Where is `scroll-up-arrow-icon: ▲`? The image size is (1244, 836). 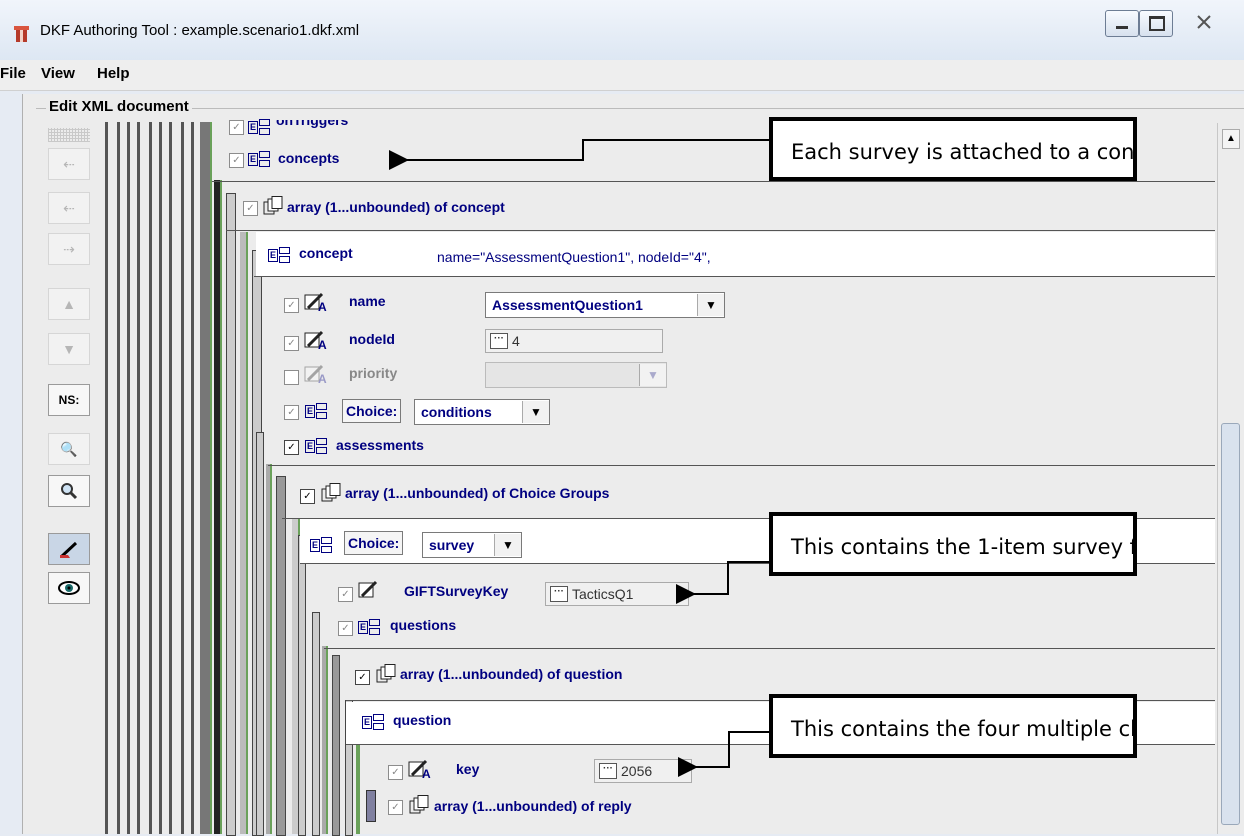
scroll-up-arrow-icon: ▲ is located at coordinates (1231, 139).